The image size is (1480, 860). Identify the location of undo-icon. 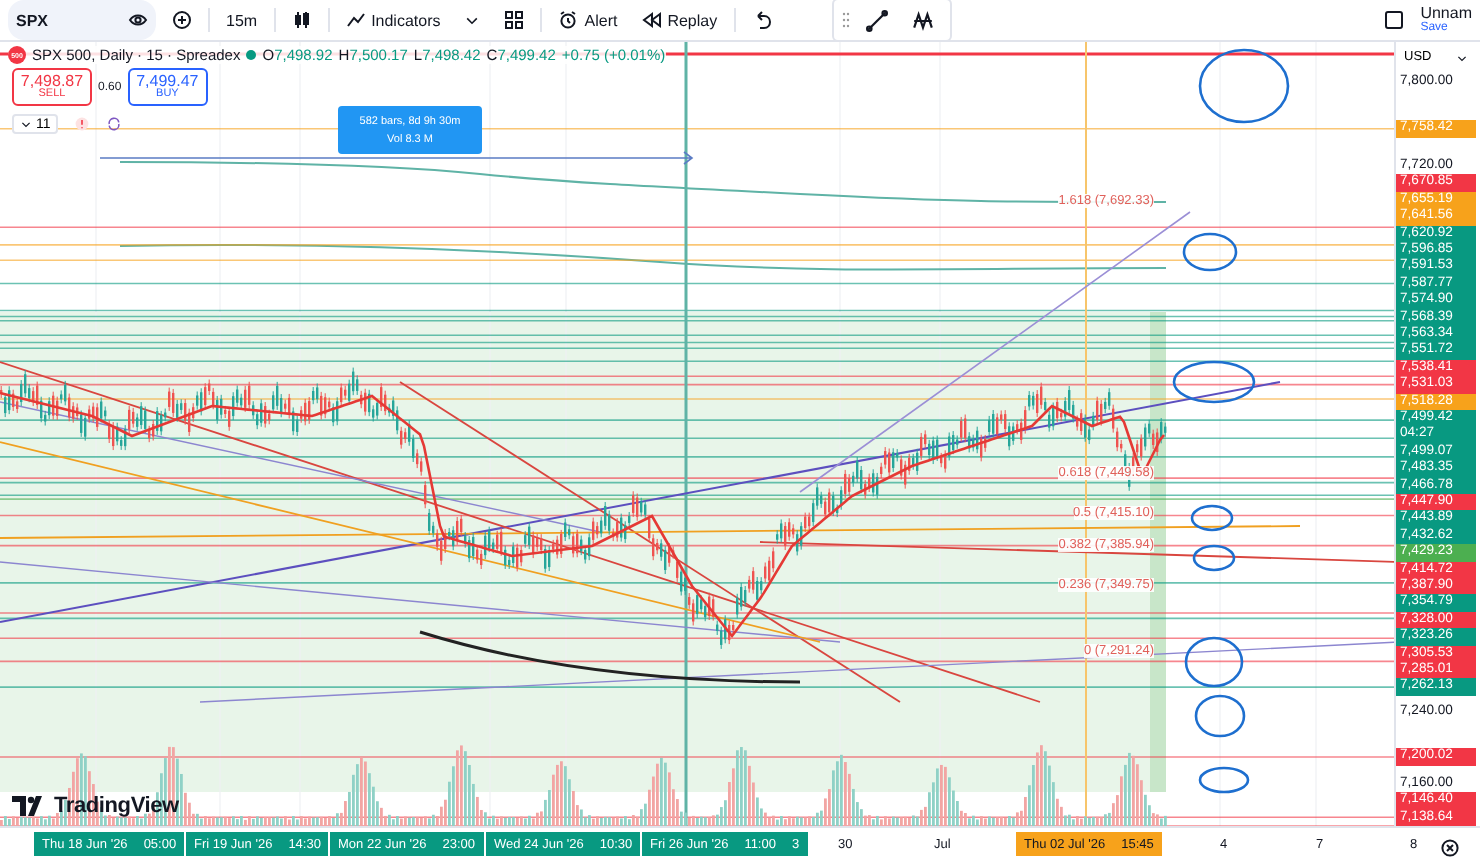
(761, 20).